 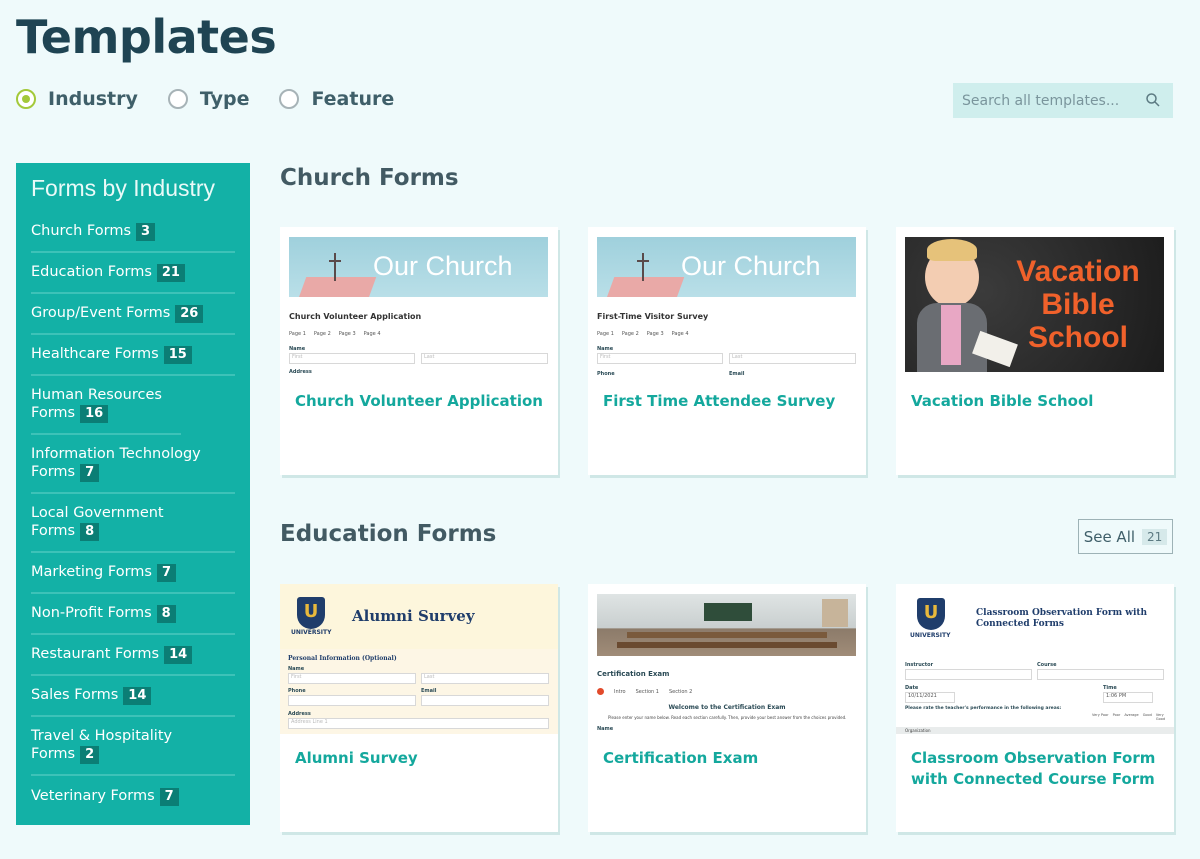 I want to click on filter-type-label: Type, so click(x=224, y=99).